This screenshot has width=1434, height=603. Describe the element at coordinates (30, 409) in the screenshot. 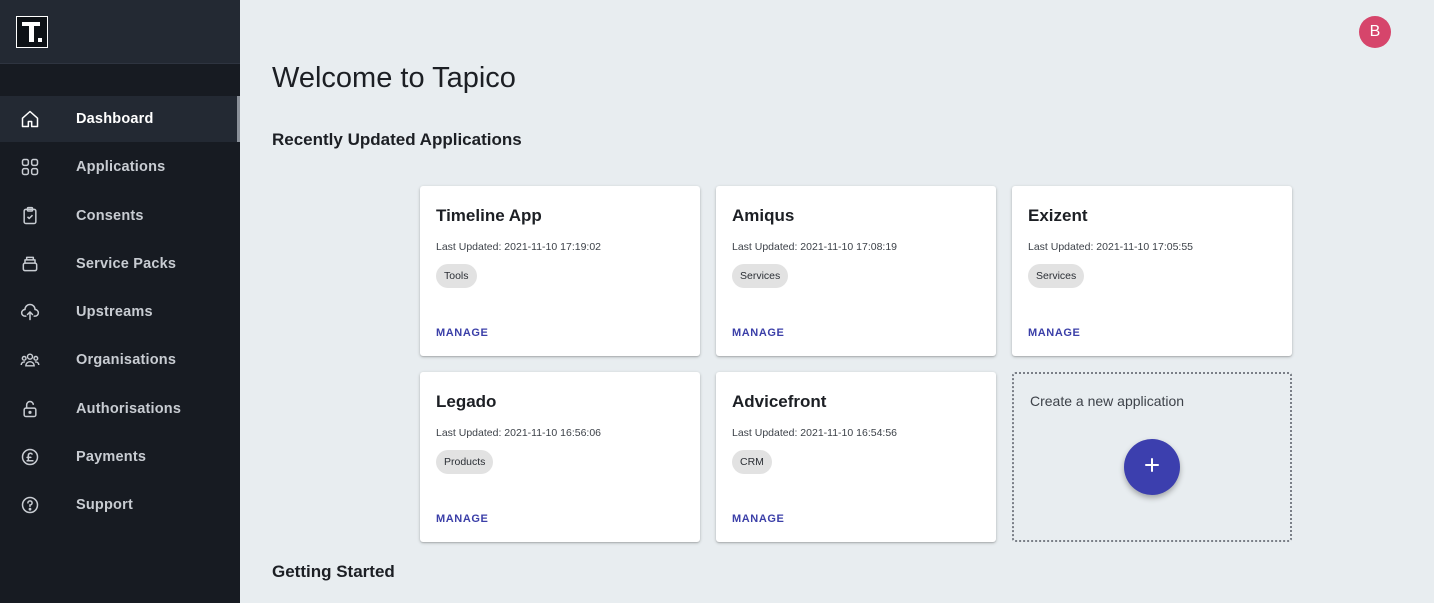

I see `lock-icon` at that location.